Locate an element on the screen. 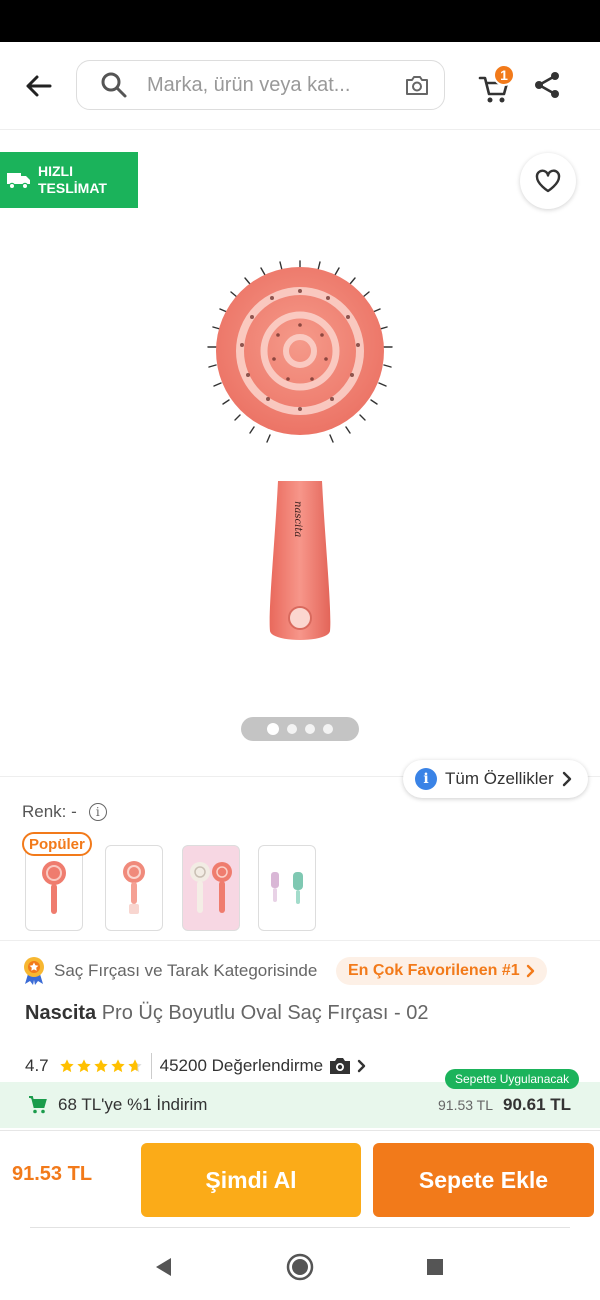 The width and height of the screenshot is (600, 1300). nav-home-button is located at coordinates (300, 1267).